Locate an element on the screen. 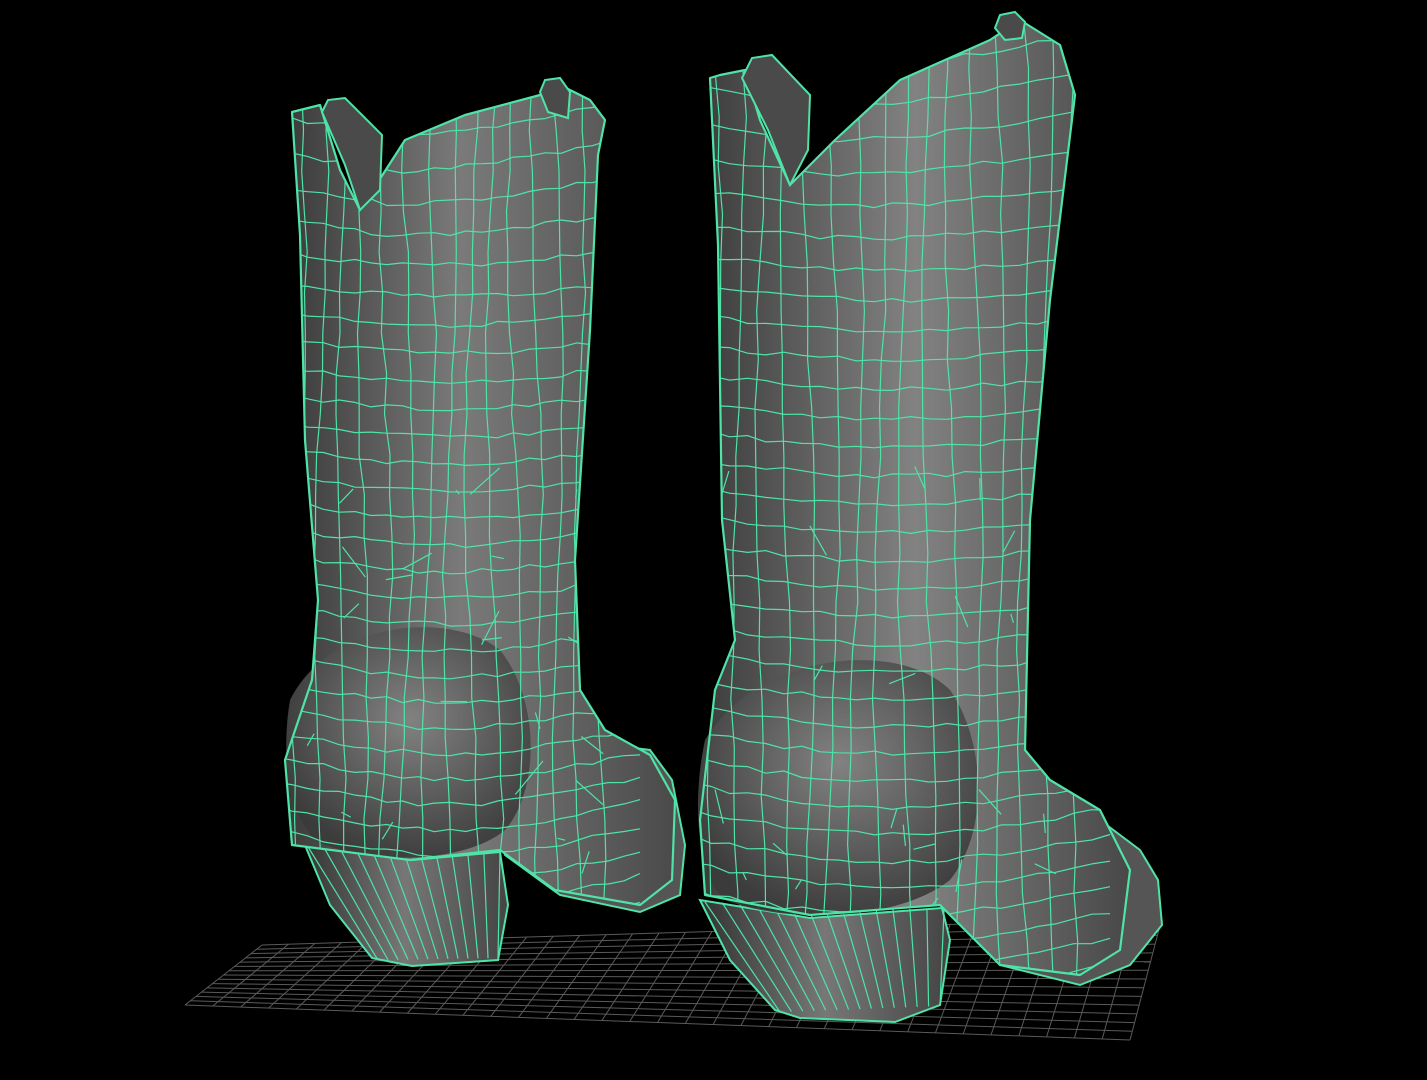 Image resolution: width=1427 pixels, height=1080 pixels. right-boot-heel-block is located at coordinates (825, 961).